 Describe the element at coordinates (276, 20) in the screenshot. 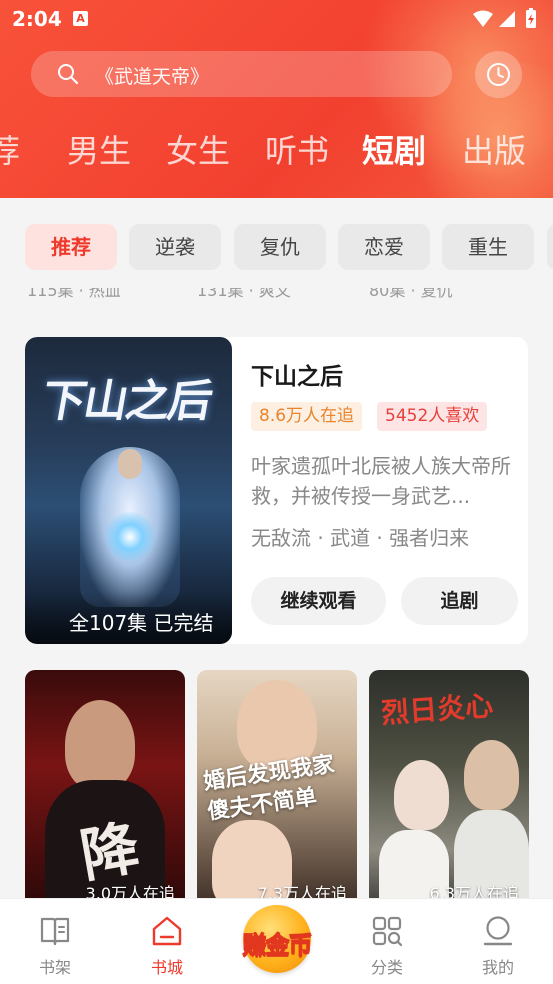

I see `status-bar: 2:04 A` at that location.